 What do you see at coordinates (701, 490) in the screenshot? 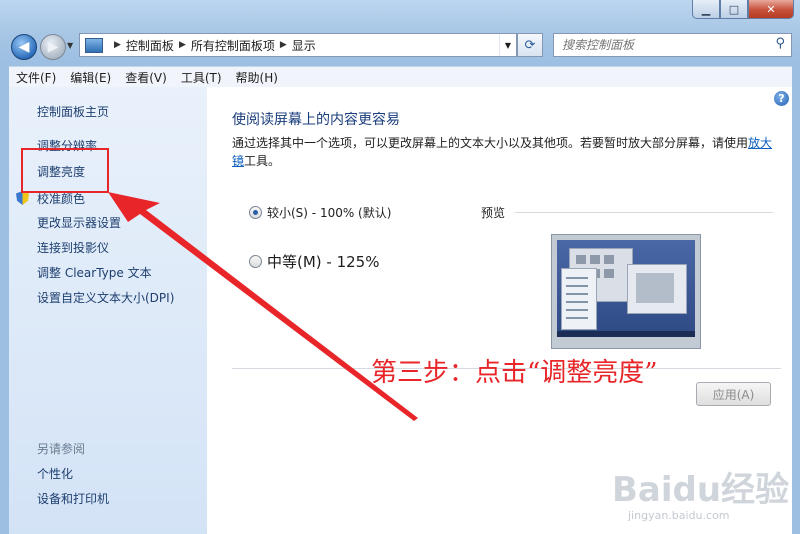
I see `baidu-watermark: Baidu经验` at bounding box center [701, 490].